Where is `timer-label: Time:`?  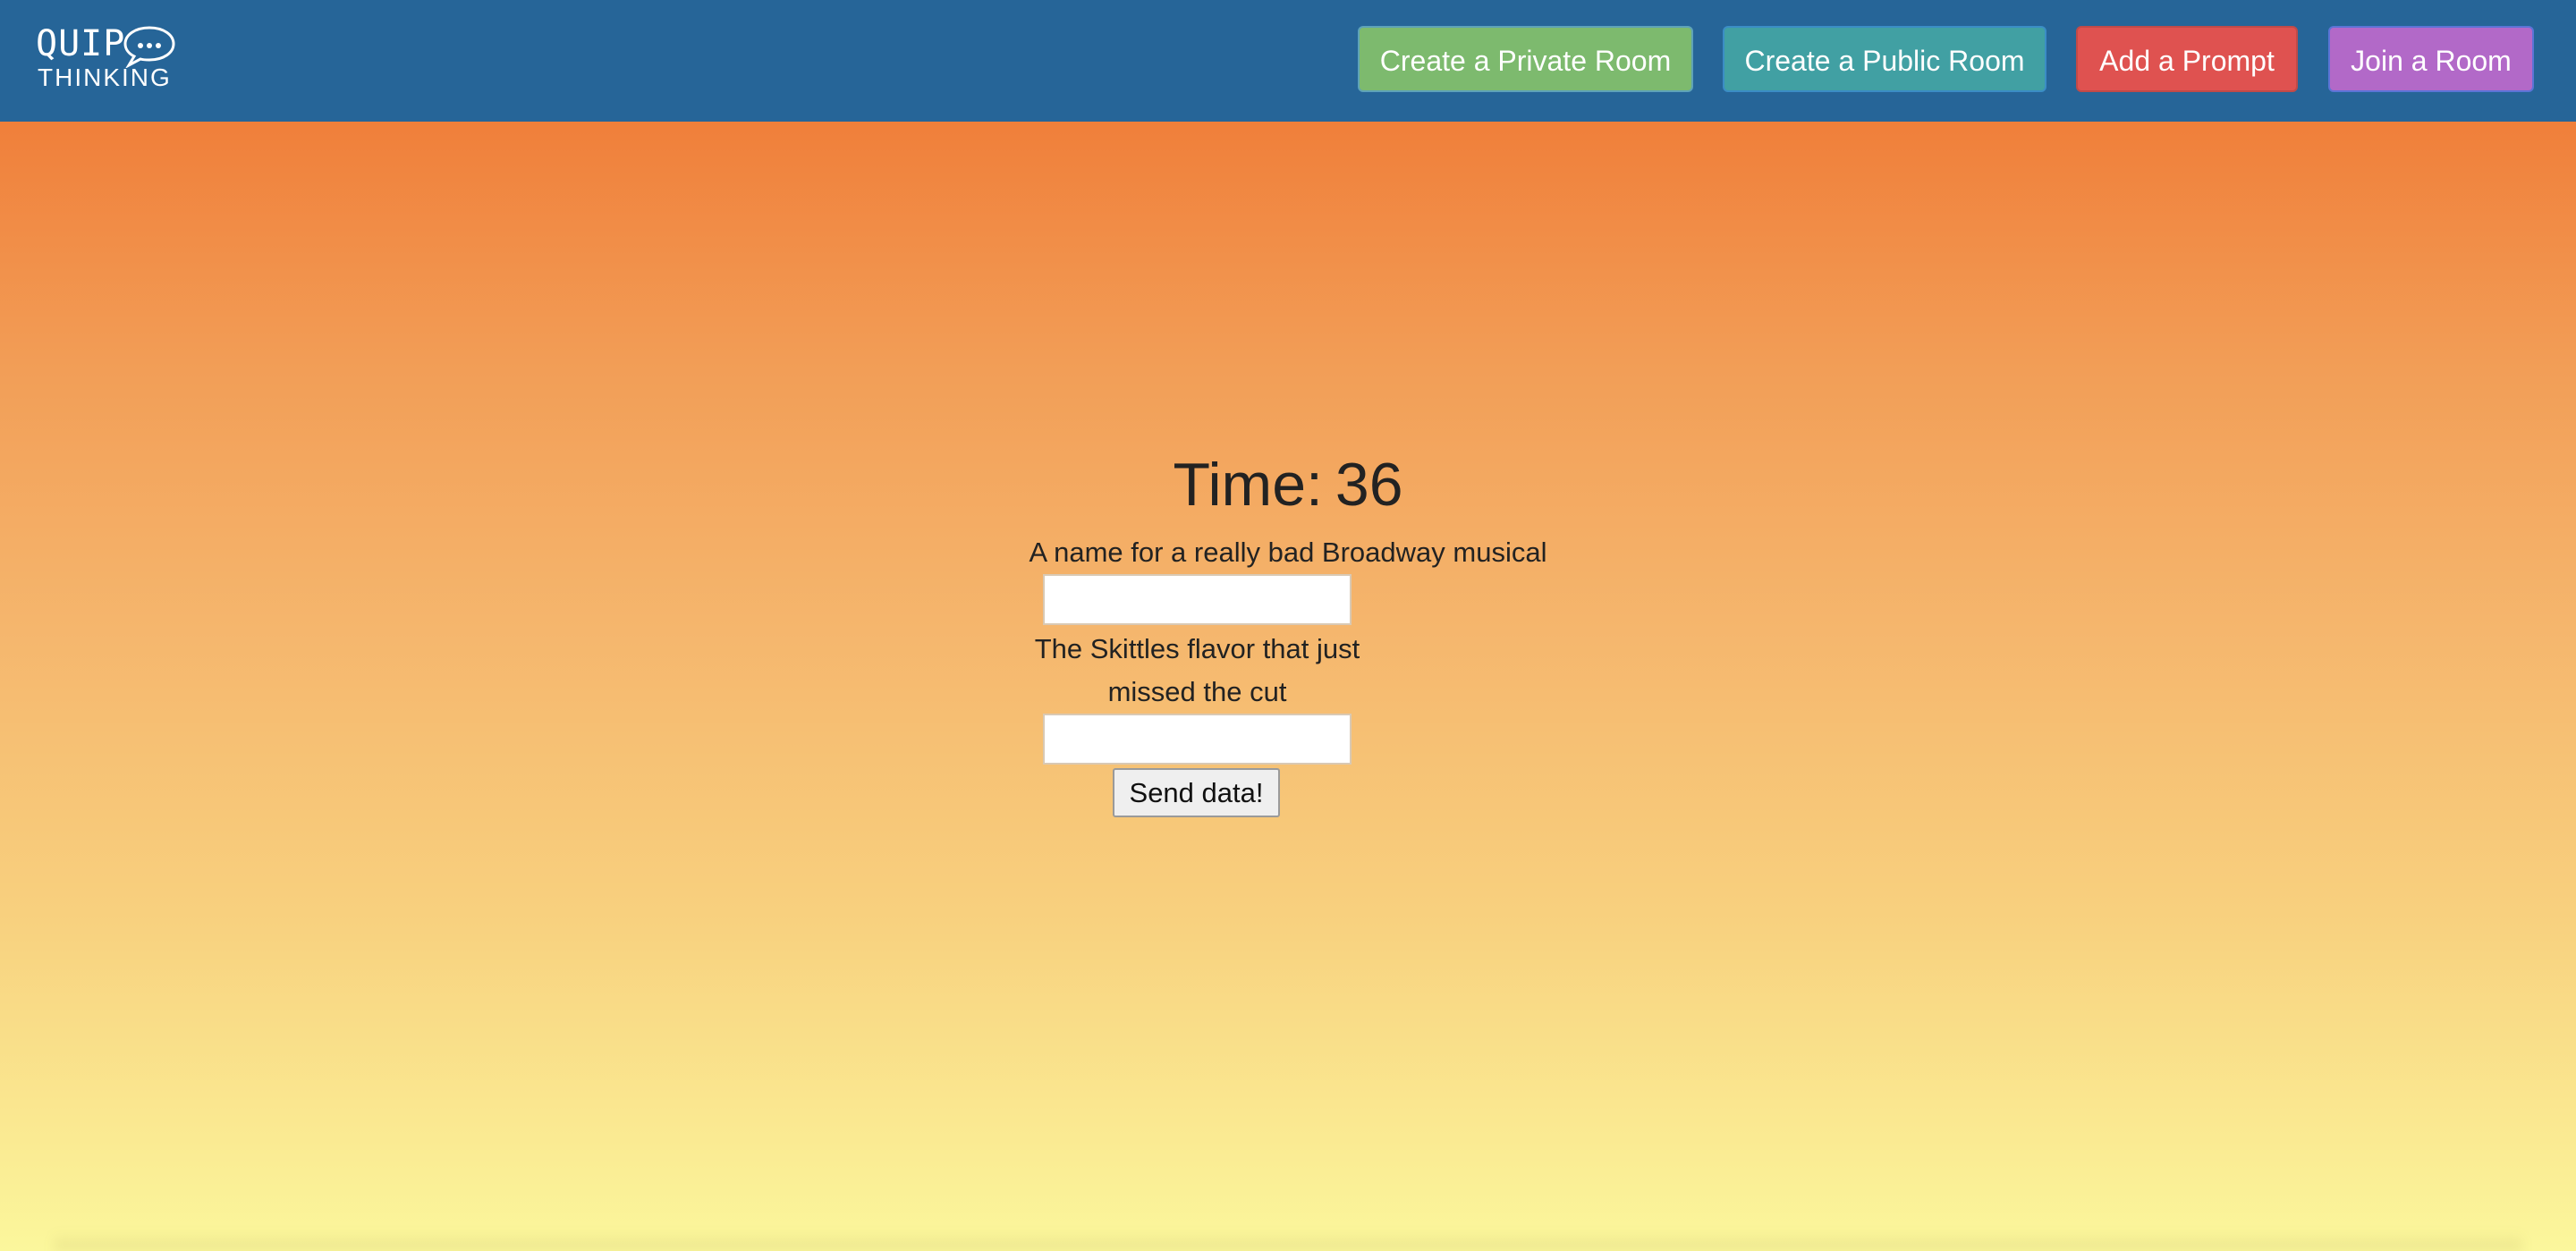
timer-label: Time: is located at coordinates (1248, 485).